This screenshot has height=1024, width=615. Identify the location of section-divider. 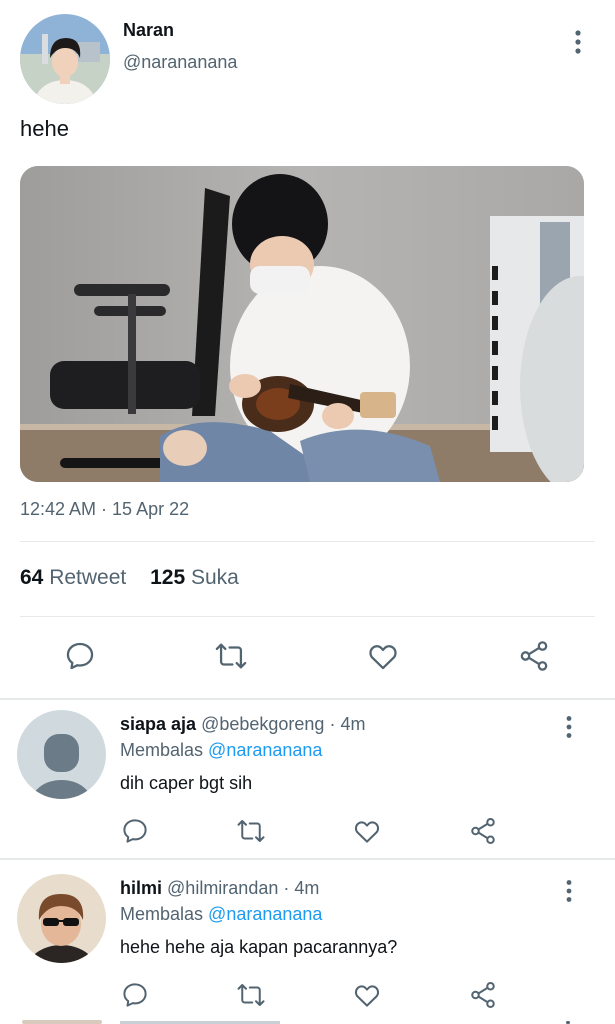
(307, 859).